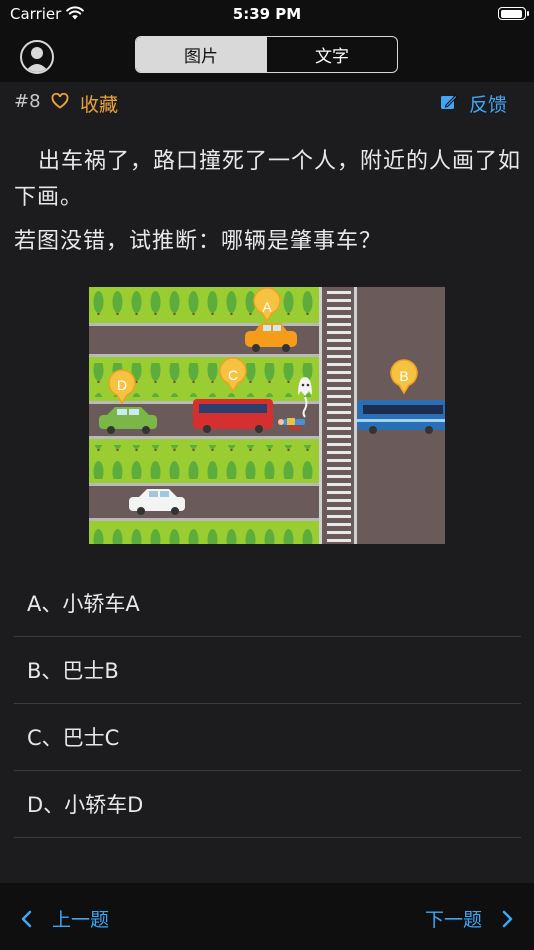 This screenshot has width=534, height=950. I want to click on option-a: A、小轿车A, so click(267, 603).